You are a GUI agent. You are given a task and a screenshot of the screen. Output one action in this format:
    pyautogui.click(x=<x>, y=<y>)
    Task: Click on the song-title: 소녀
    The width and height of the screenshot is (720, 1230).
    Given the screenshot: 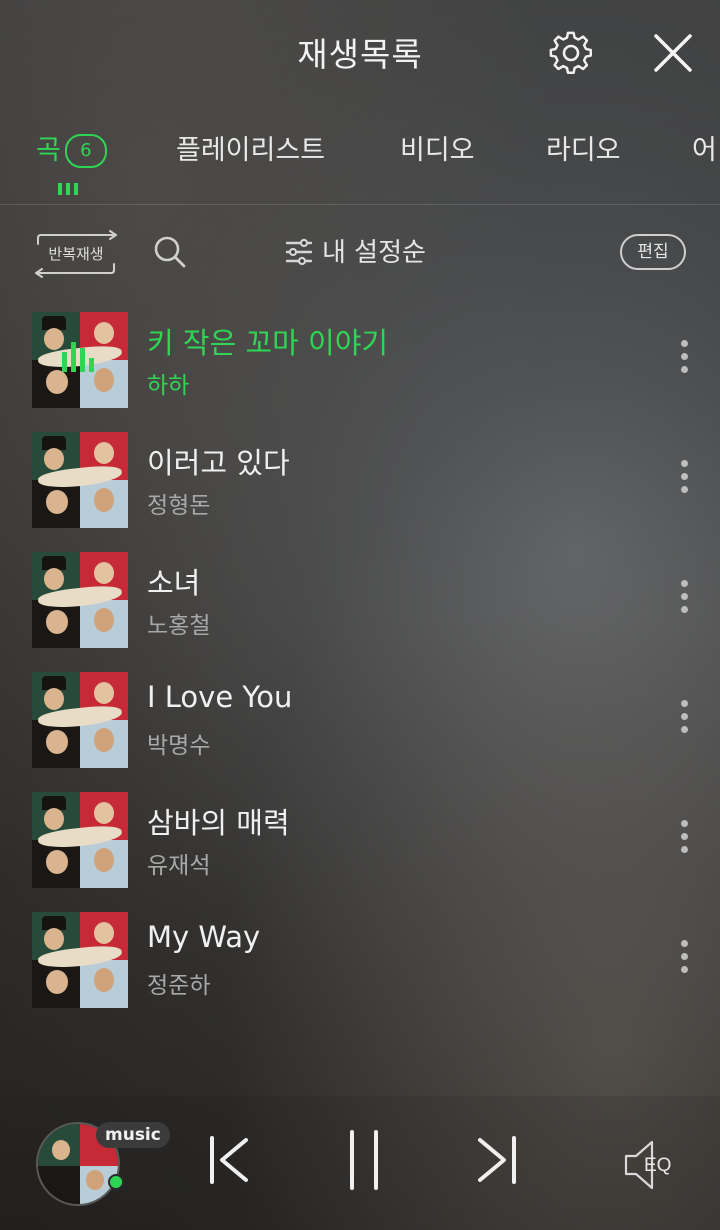 What is the action you would take?
    pyautogui.click(x=174, y=583)
    